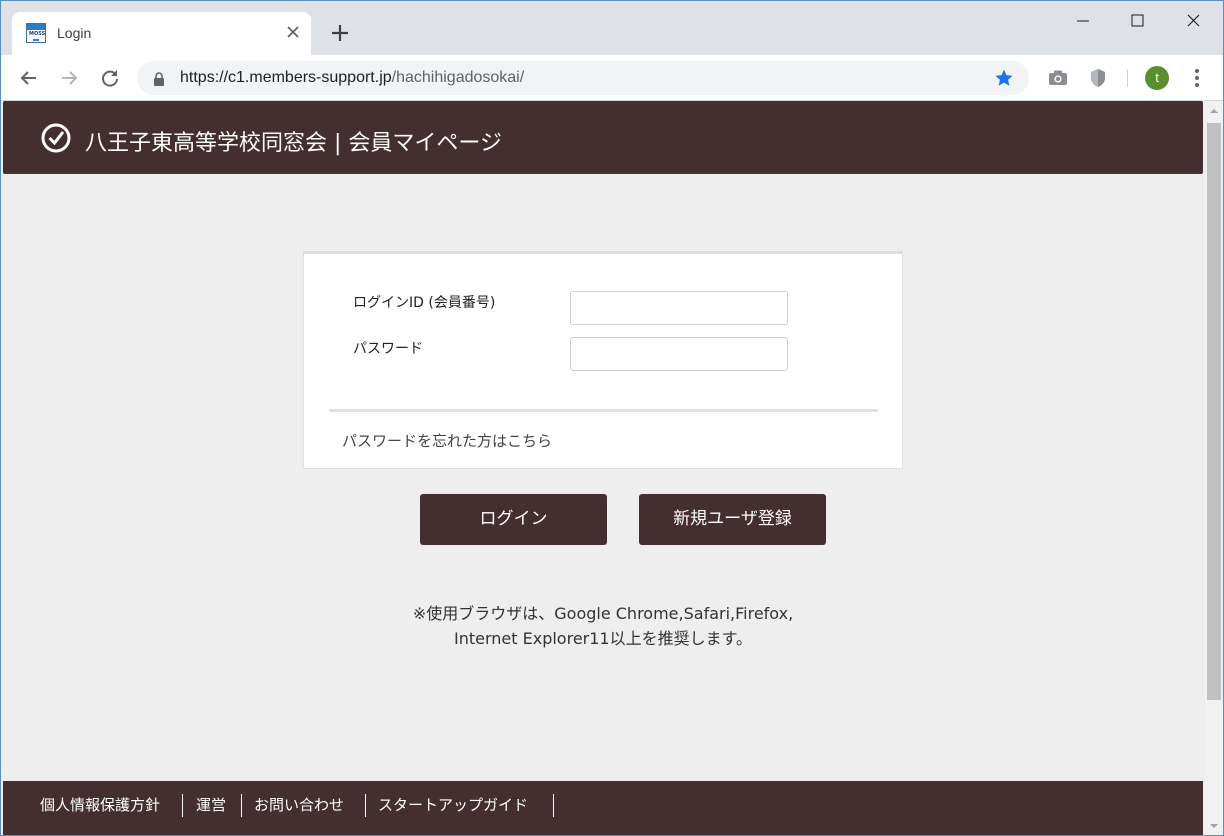  What do you see at coordinates (424, 303) in the screenshot?
I see `login-id-label: ログインID (会員番号)` at bounding box center [424, 303].